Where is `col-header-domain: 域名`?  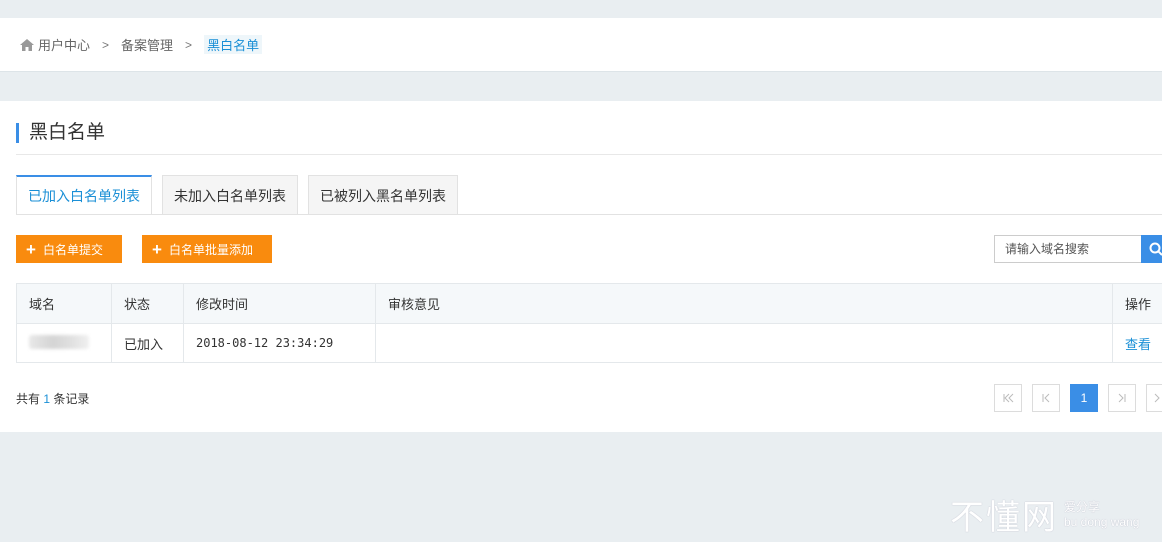 col-header-domain: 域名 is located at coordinates (64, 303).